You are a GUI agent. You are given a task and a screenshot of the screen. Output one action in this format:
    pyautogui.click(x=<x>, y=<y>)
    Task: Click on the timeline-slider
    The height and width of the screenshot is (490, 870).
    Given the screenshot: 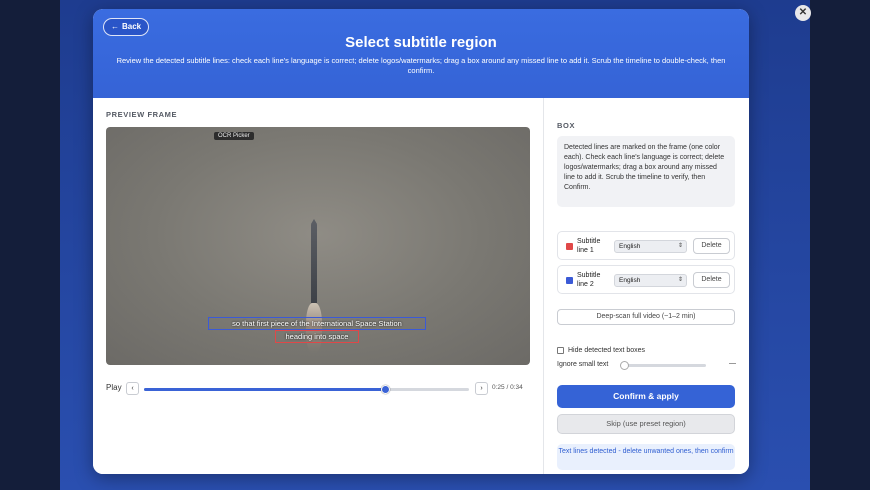 What is the action you would take?
    pyautogui.click(x=306, y=389)
    